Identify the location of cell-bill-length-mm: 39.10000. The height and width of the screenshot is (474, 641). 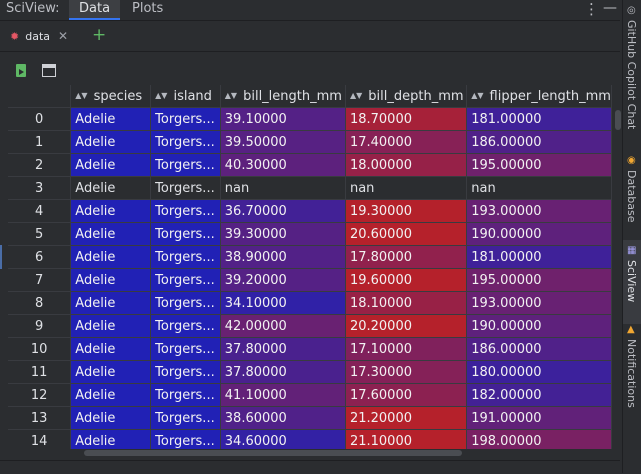
(283, 119).